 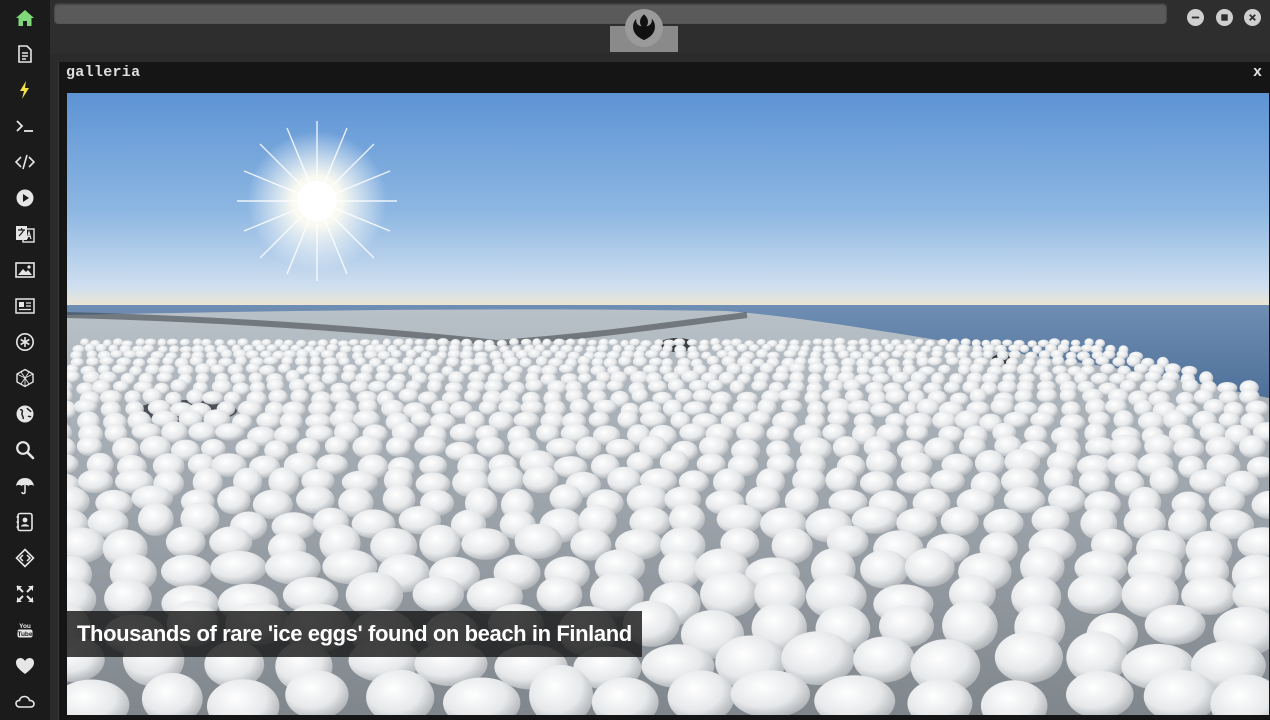 I want to click on expand-icon, so click(x=25, y=594).